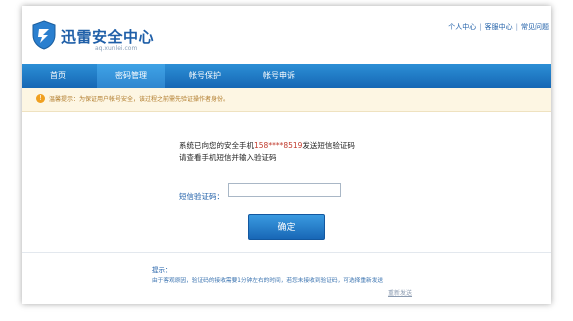 Image resolution: width=573 pixels, height=321 pixels. I want to click on nav-password-management: 密码管理, so click(131, 76).